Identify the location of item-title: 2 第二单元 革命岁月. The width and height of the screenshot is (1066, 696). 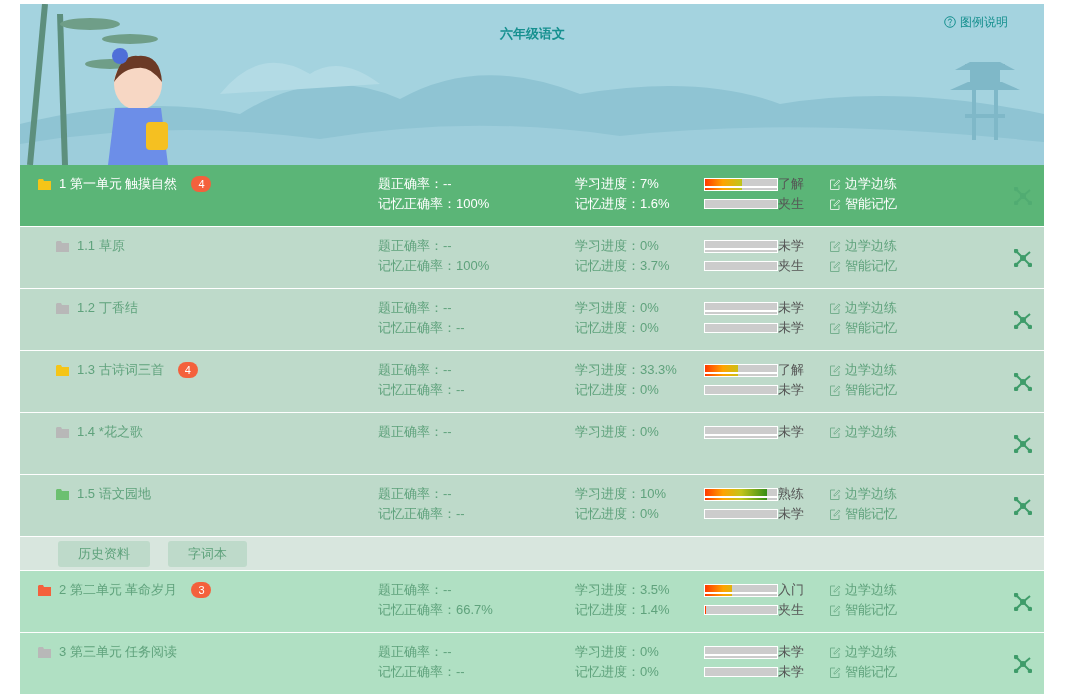
(118, 590).